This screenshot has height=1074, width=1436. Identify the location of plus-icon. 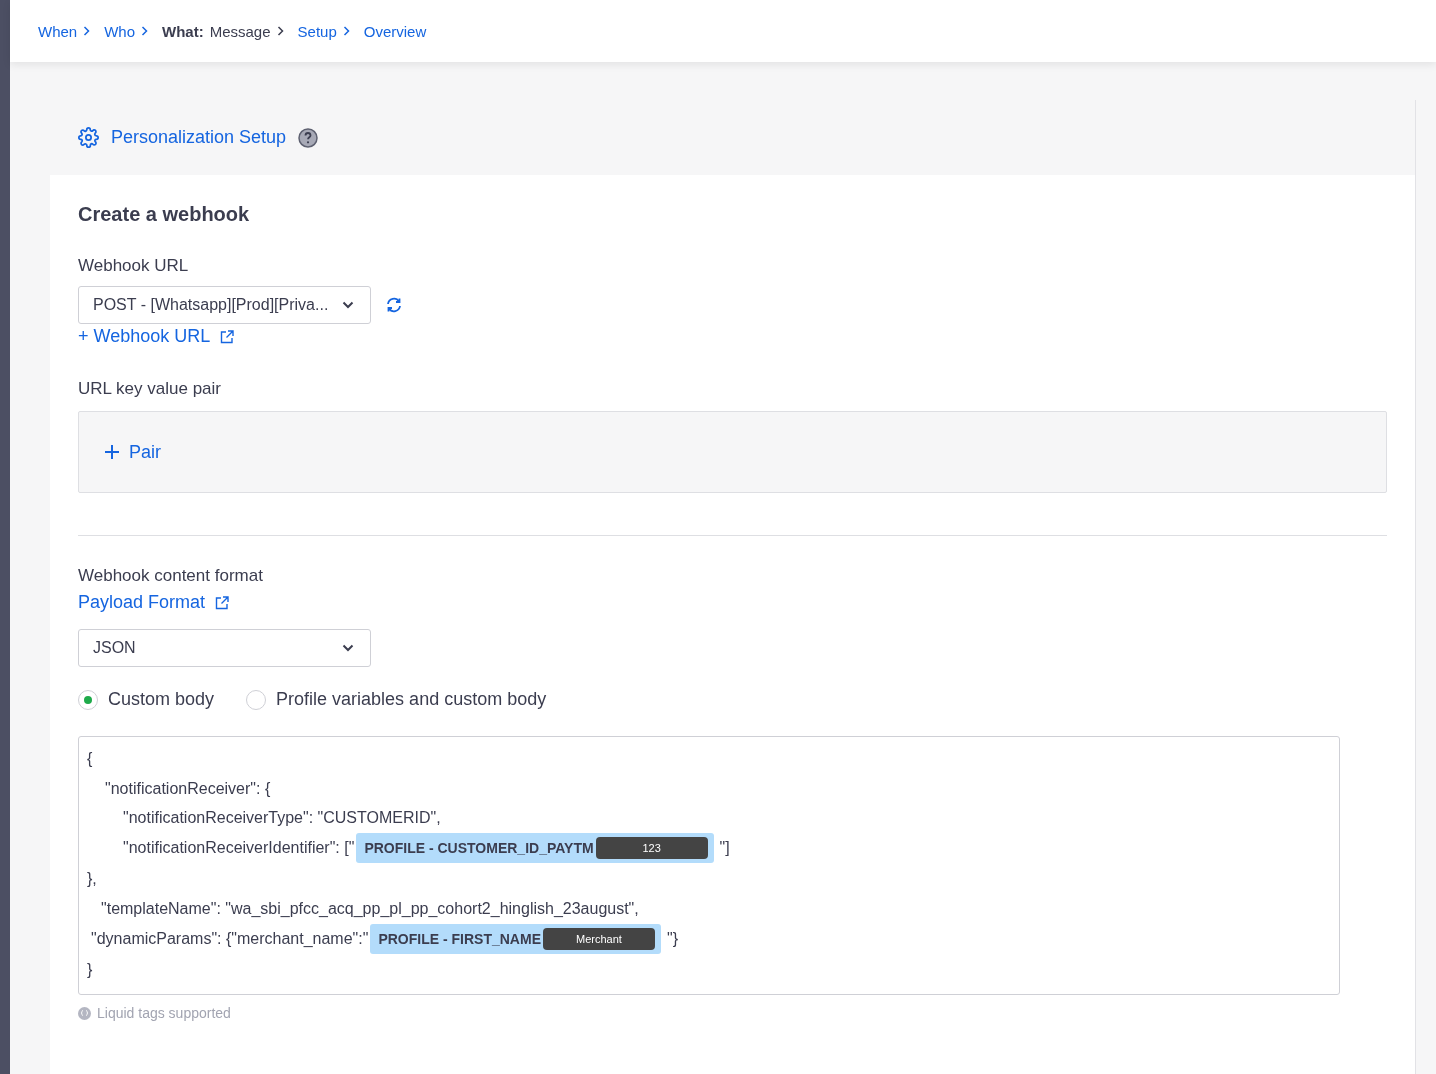
(112, 452).